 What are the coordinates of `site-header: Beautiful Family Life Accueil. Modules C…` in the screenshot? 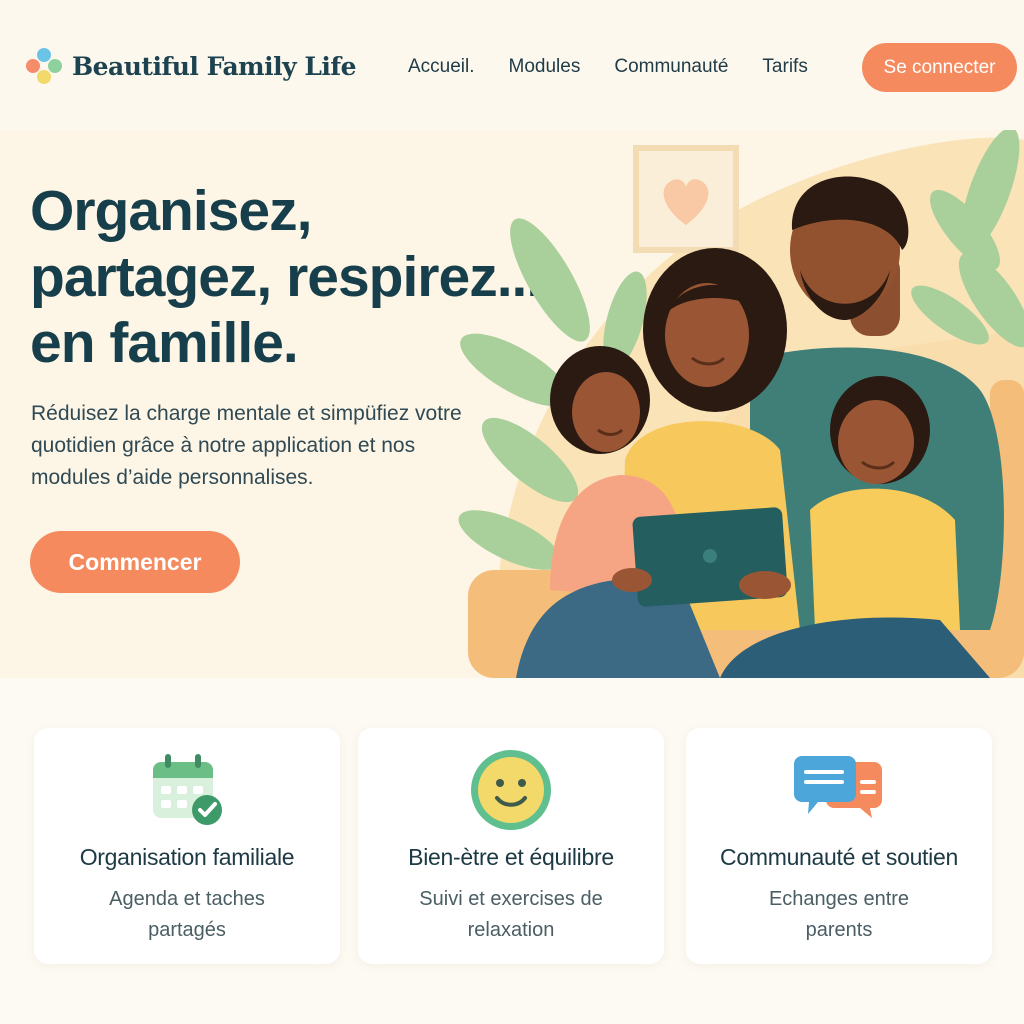 It's located at (512, 65).